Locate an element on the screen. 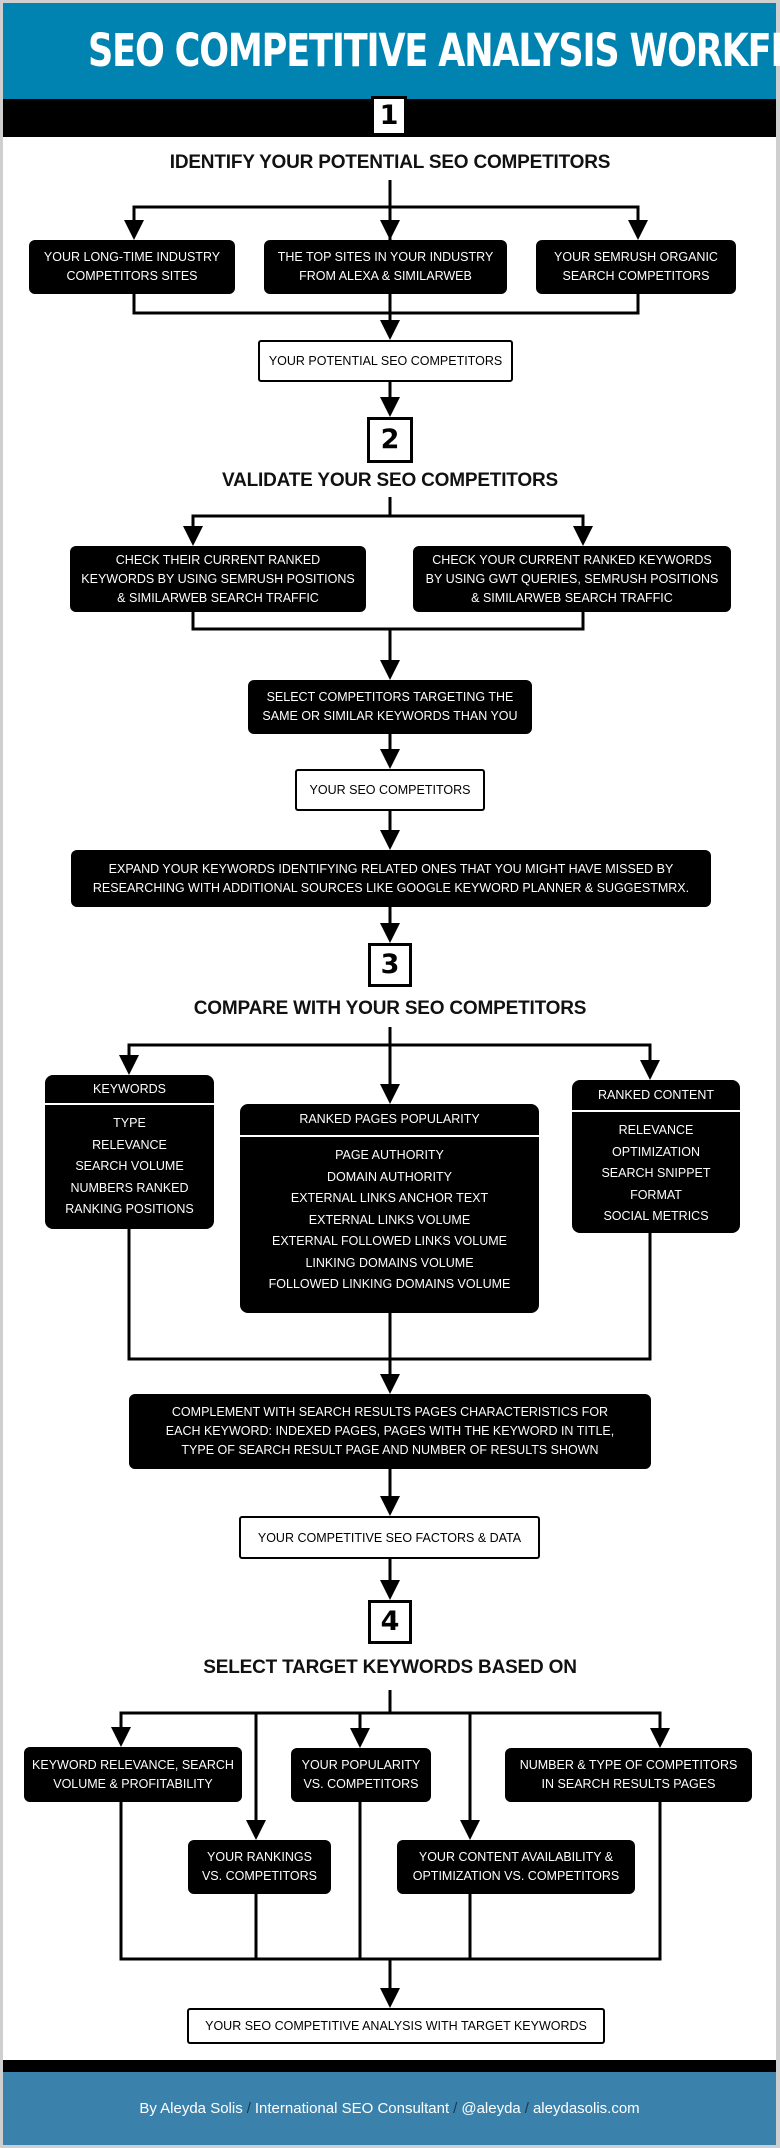 The width and height of the screenshot is (780, 2148). card-item: SOCIAL METRICS is located at coordinates (656, 1216).